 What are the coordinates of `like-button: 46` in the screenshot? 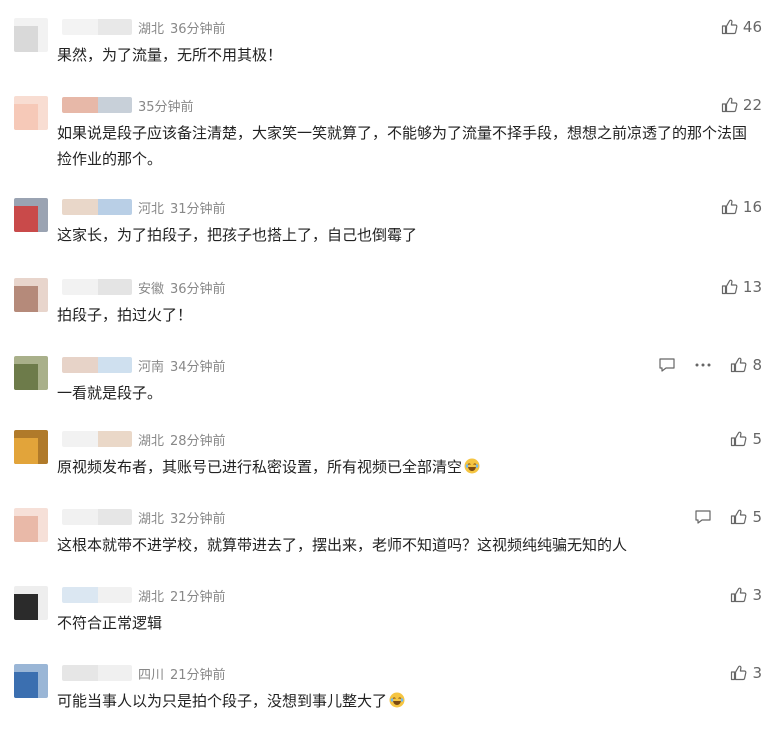 It's located at (741, 27).